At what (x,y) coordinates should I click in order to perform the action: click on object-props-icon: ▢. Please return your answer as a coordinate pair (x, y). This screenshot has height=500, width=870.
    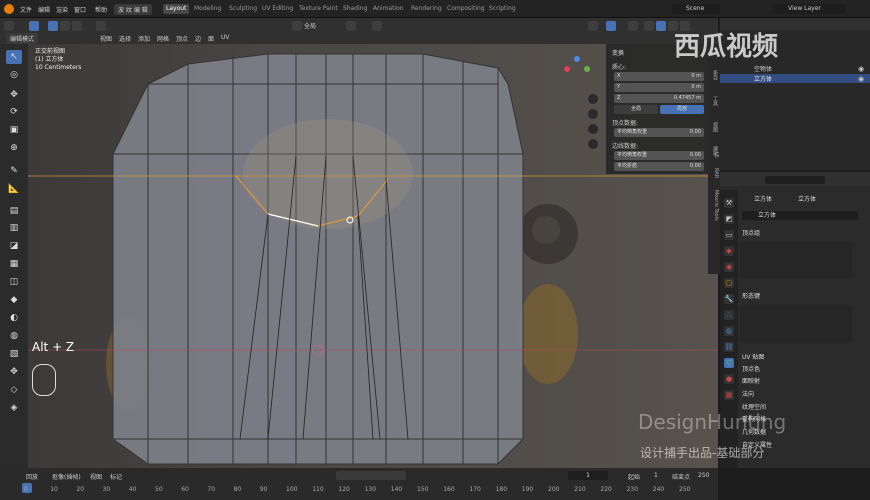
    Looking at the image, I should click on (729, 283).